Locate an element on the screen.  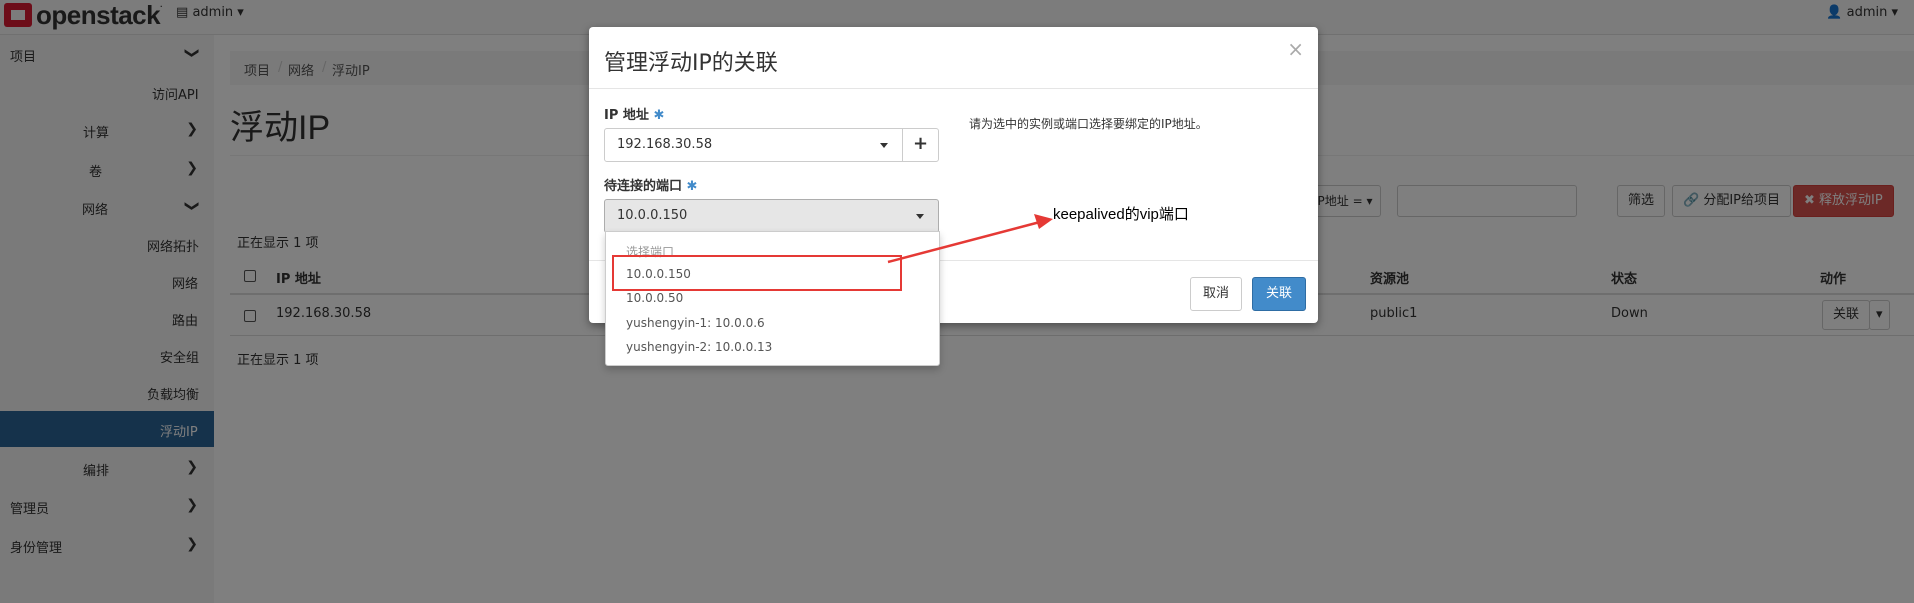
annotation-arrow is located at coordinates (970, 239).